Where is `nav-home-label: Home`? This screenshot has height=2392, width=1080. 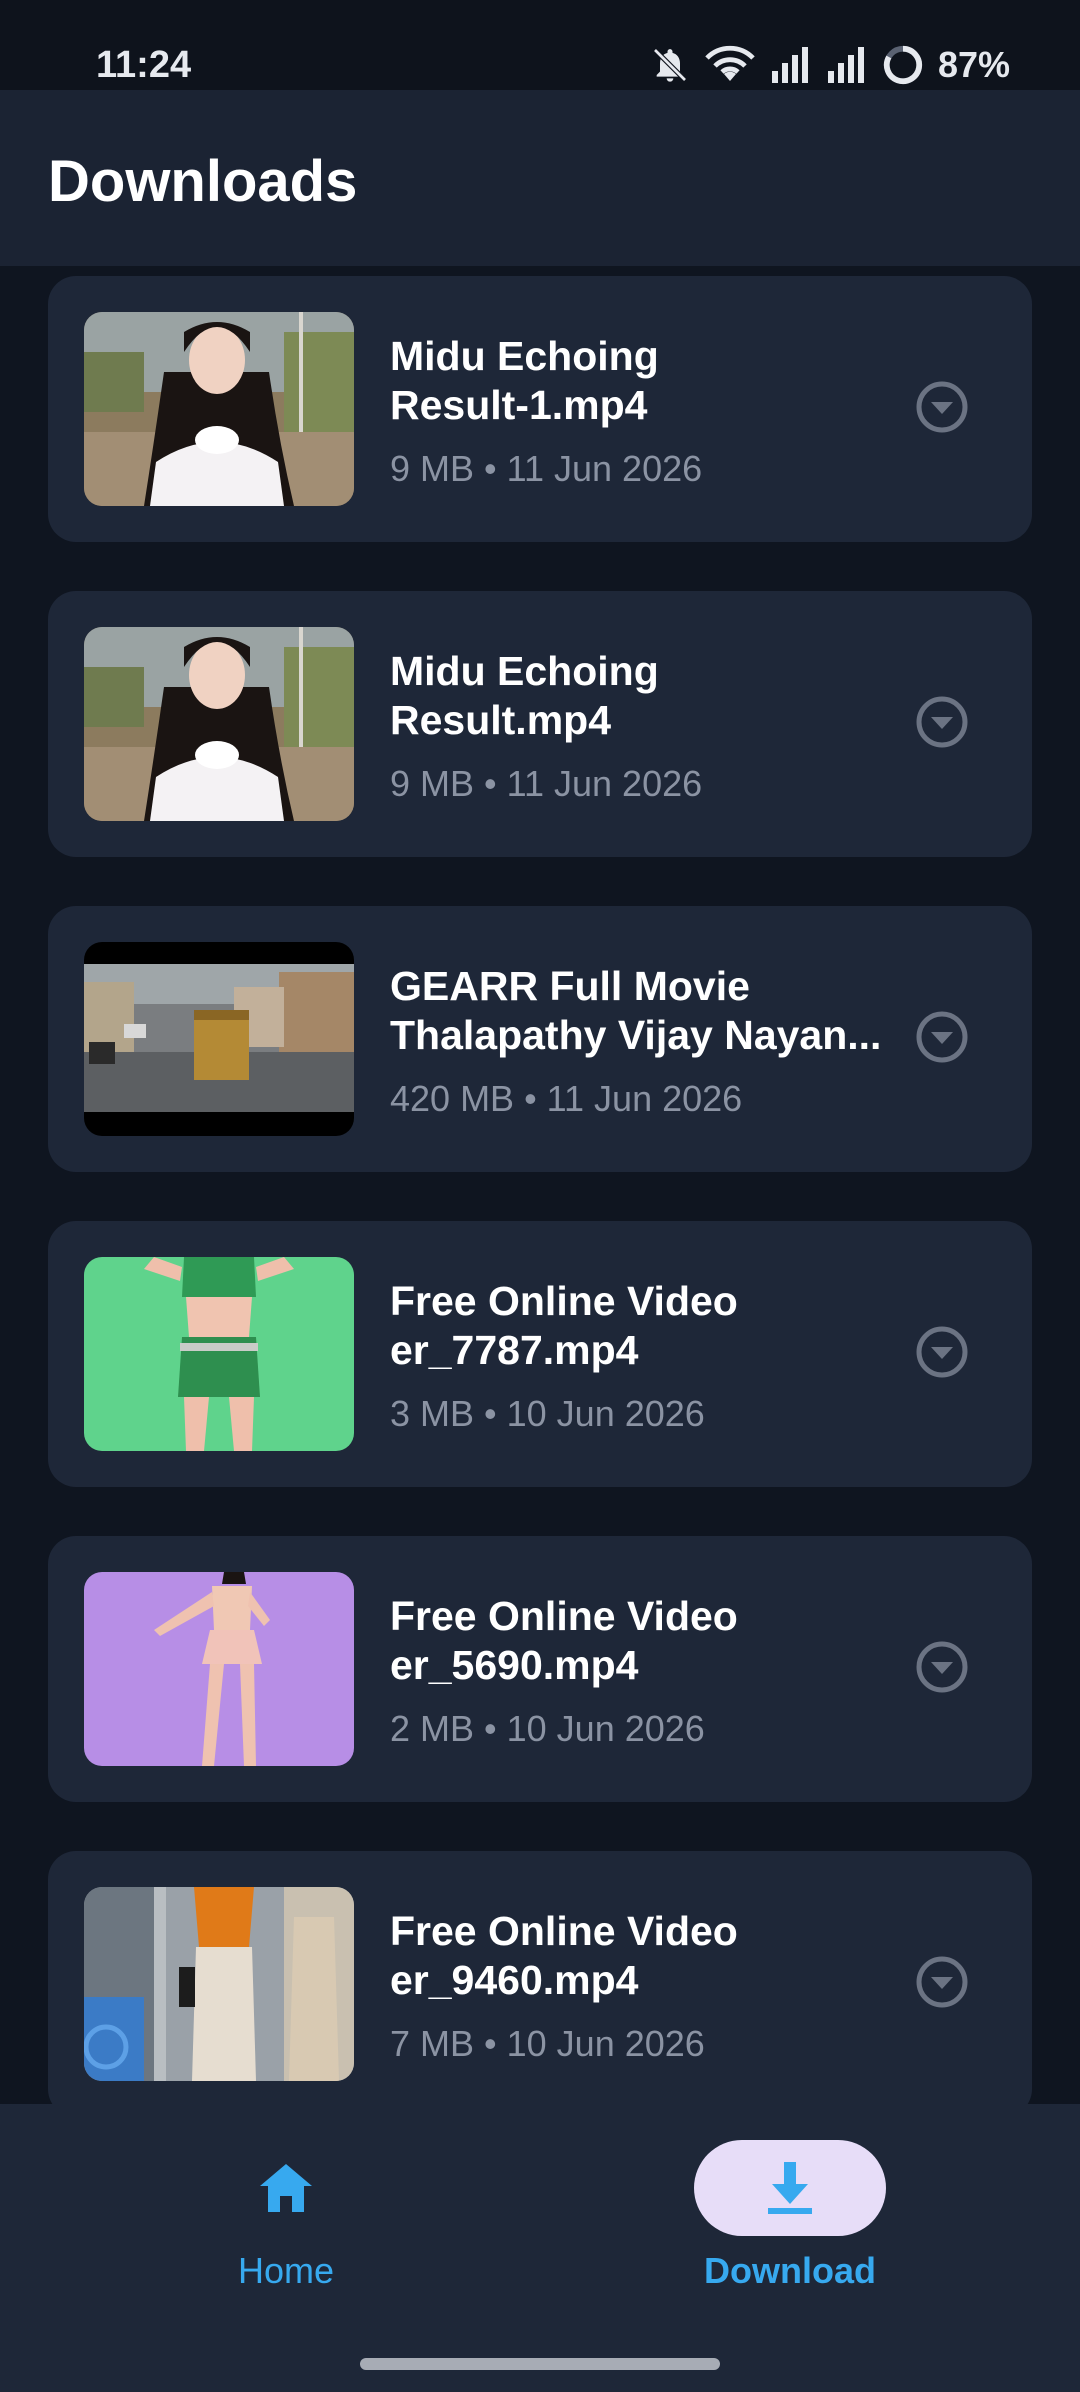
nav-home-label: Home is located at coordinates (286, 2270).